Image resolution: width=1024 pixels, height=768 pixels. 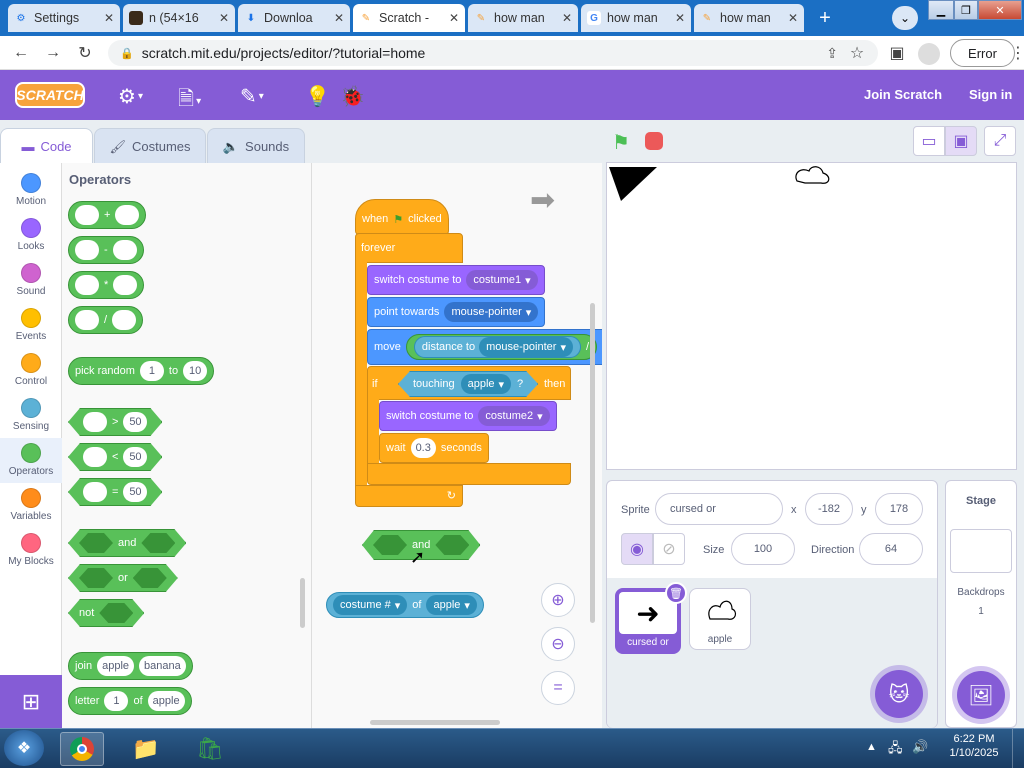 What do you see at coordinates (146, 749) in the screenshot?
I see `file-explorer-taskbar-button: 📁` at bounding box center [146, 749].